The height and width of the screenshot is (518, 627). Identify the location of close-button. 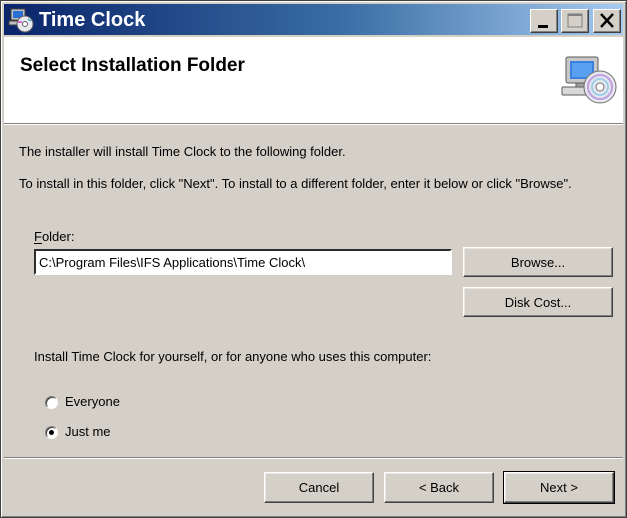
(607, 21).